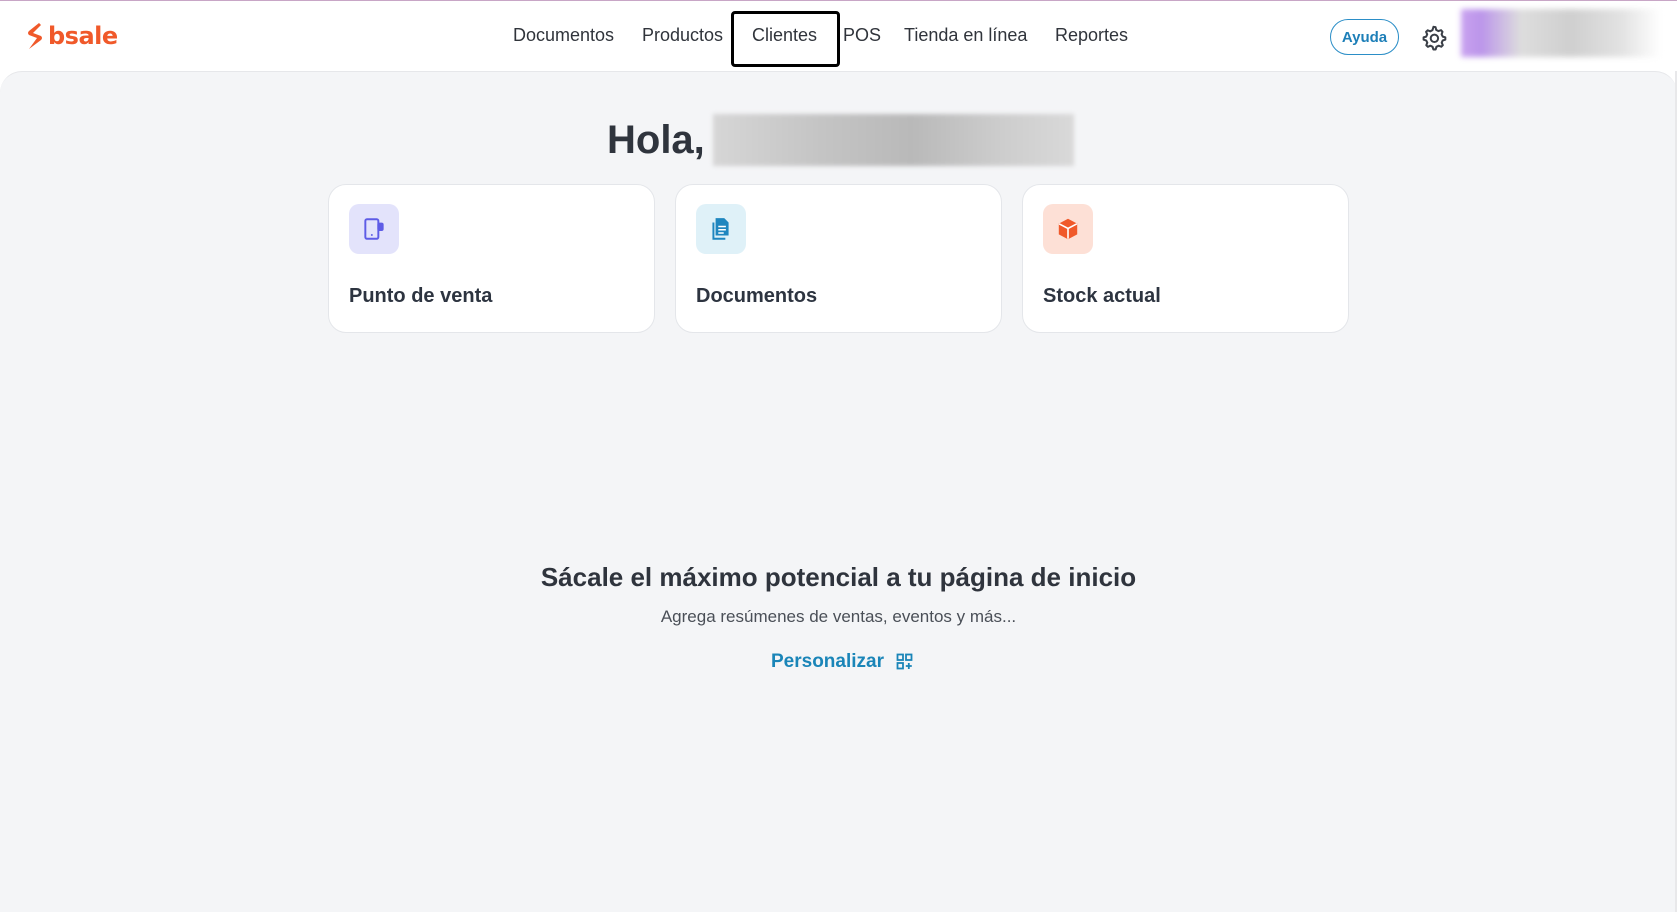 This screenshot has height=912, width=1677. I want to click on customize-label: Personalizar, so click(827, 661).